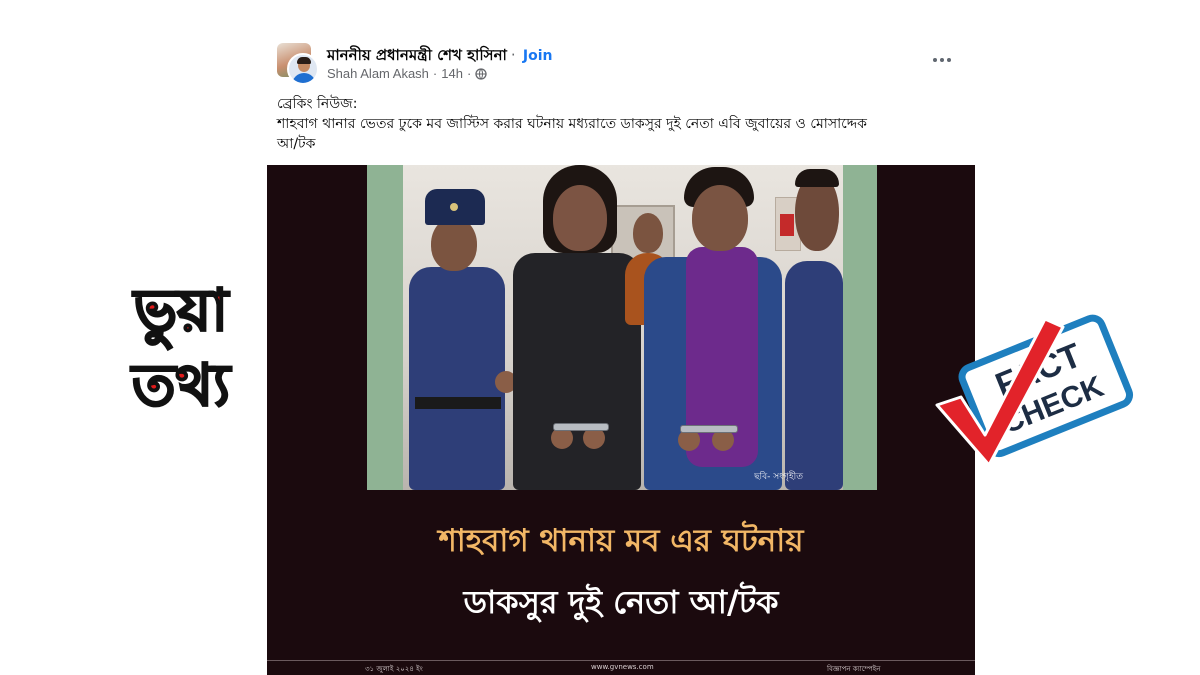 Image resolution: width=1200 pixels, height=675 pixels. What do you see at coordinates (181, 310) in the screenshot?
I see `fake-word: ভুয়া` at bounding box center [181, 310].